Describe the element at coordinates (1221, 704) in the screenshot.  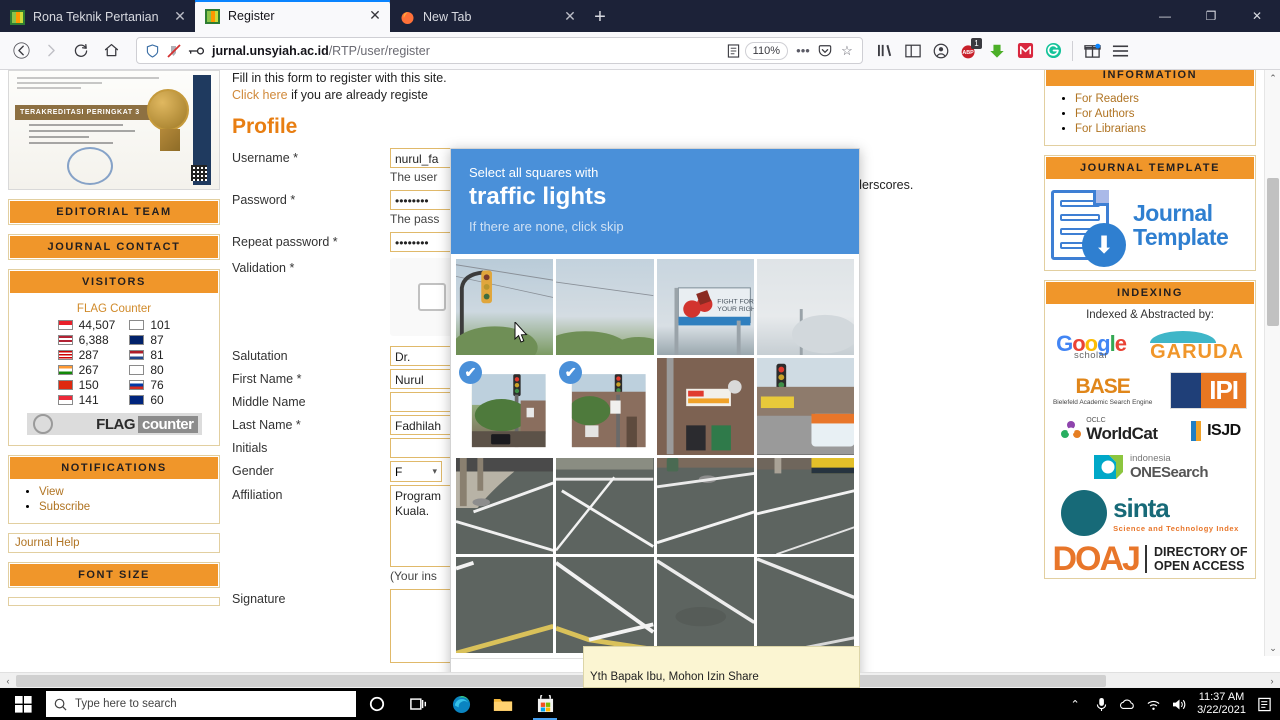
I see `taskbar-clock: 11:37 AM 3/22/2021` at that location.